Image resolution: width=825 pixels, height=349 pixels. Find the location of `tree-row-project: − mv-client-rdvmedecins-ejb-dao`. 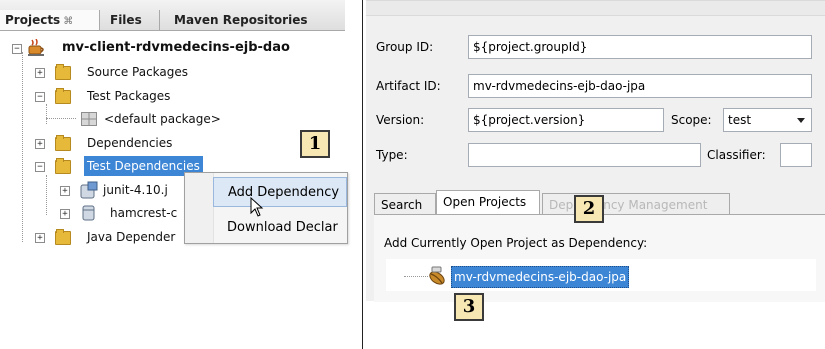

tree-row-project: − mv-client-rdvmedecins-ejb-dao is located at coordinates (172, 48).